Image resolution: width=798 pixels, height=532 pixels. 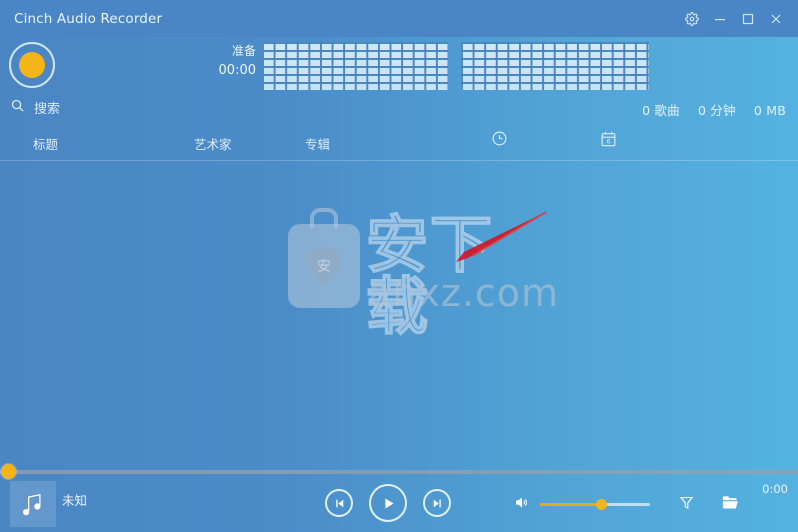 I want to click on music-note-icon, so click(x=33, y=504).